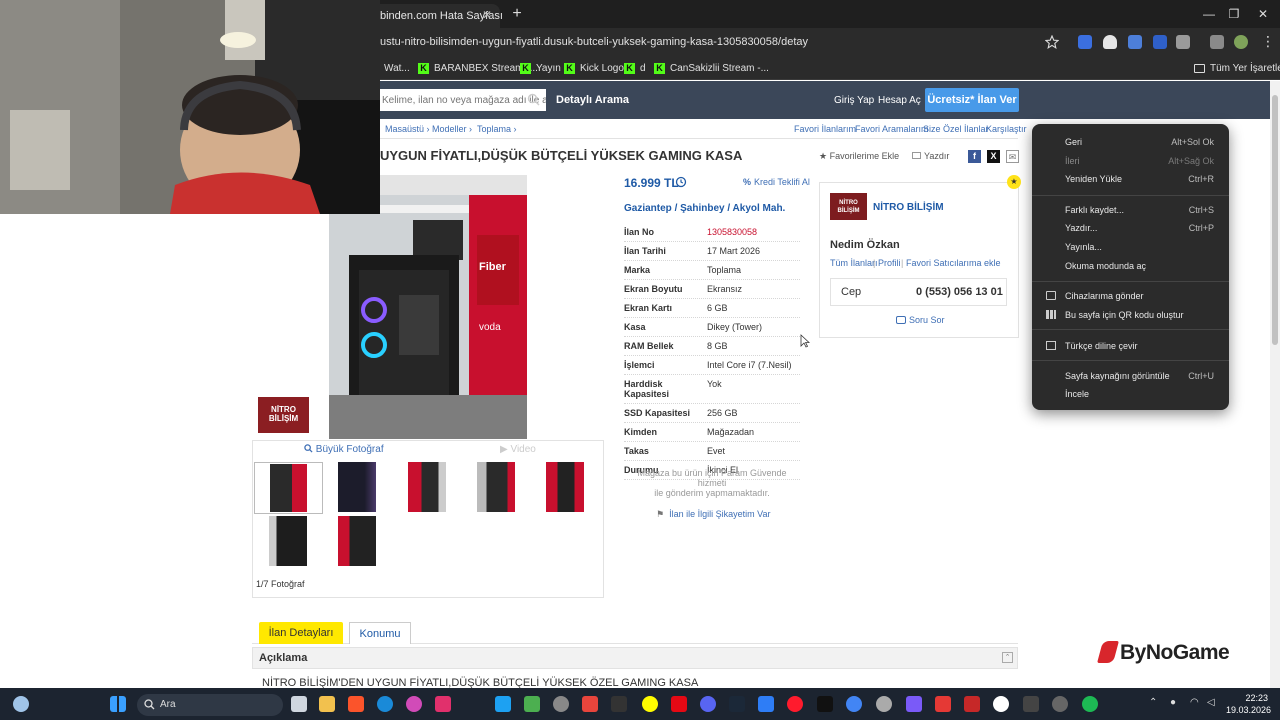  What do you see at coordinates (993, 156) in the screenshot?
I see `x-share-icon: X` at bounding box center [993, 156].